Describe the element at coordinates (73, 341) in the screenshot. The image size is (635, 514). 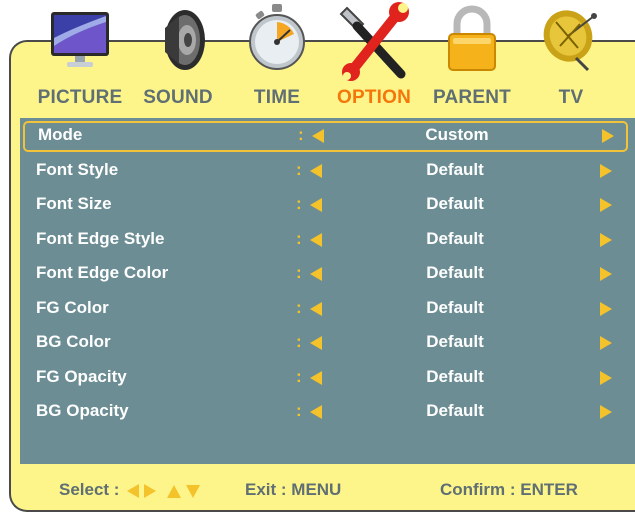
I see `setting-label: BG Color` at that location.